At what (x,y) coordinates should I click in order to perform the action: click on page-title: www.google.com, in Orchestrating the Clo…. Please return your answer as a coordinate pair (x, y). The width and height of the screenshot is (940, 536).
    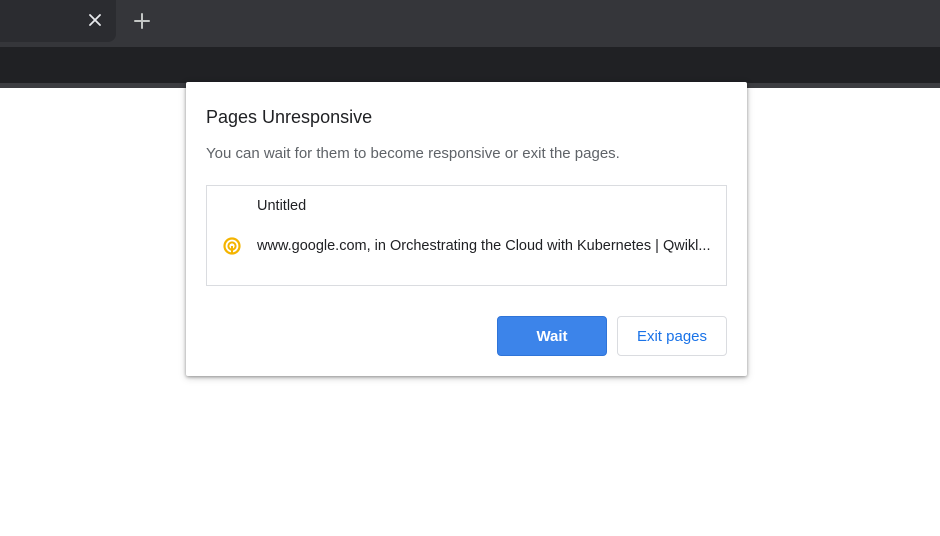
    Looking at the image, I should click on (484, 246).